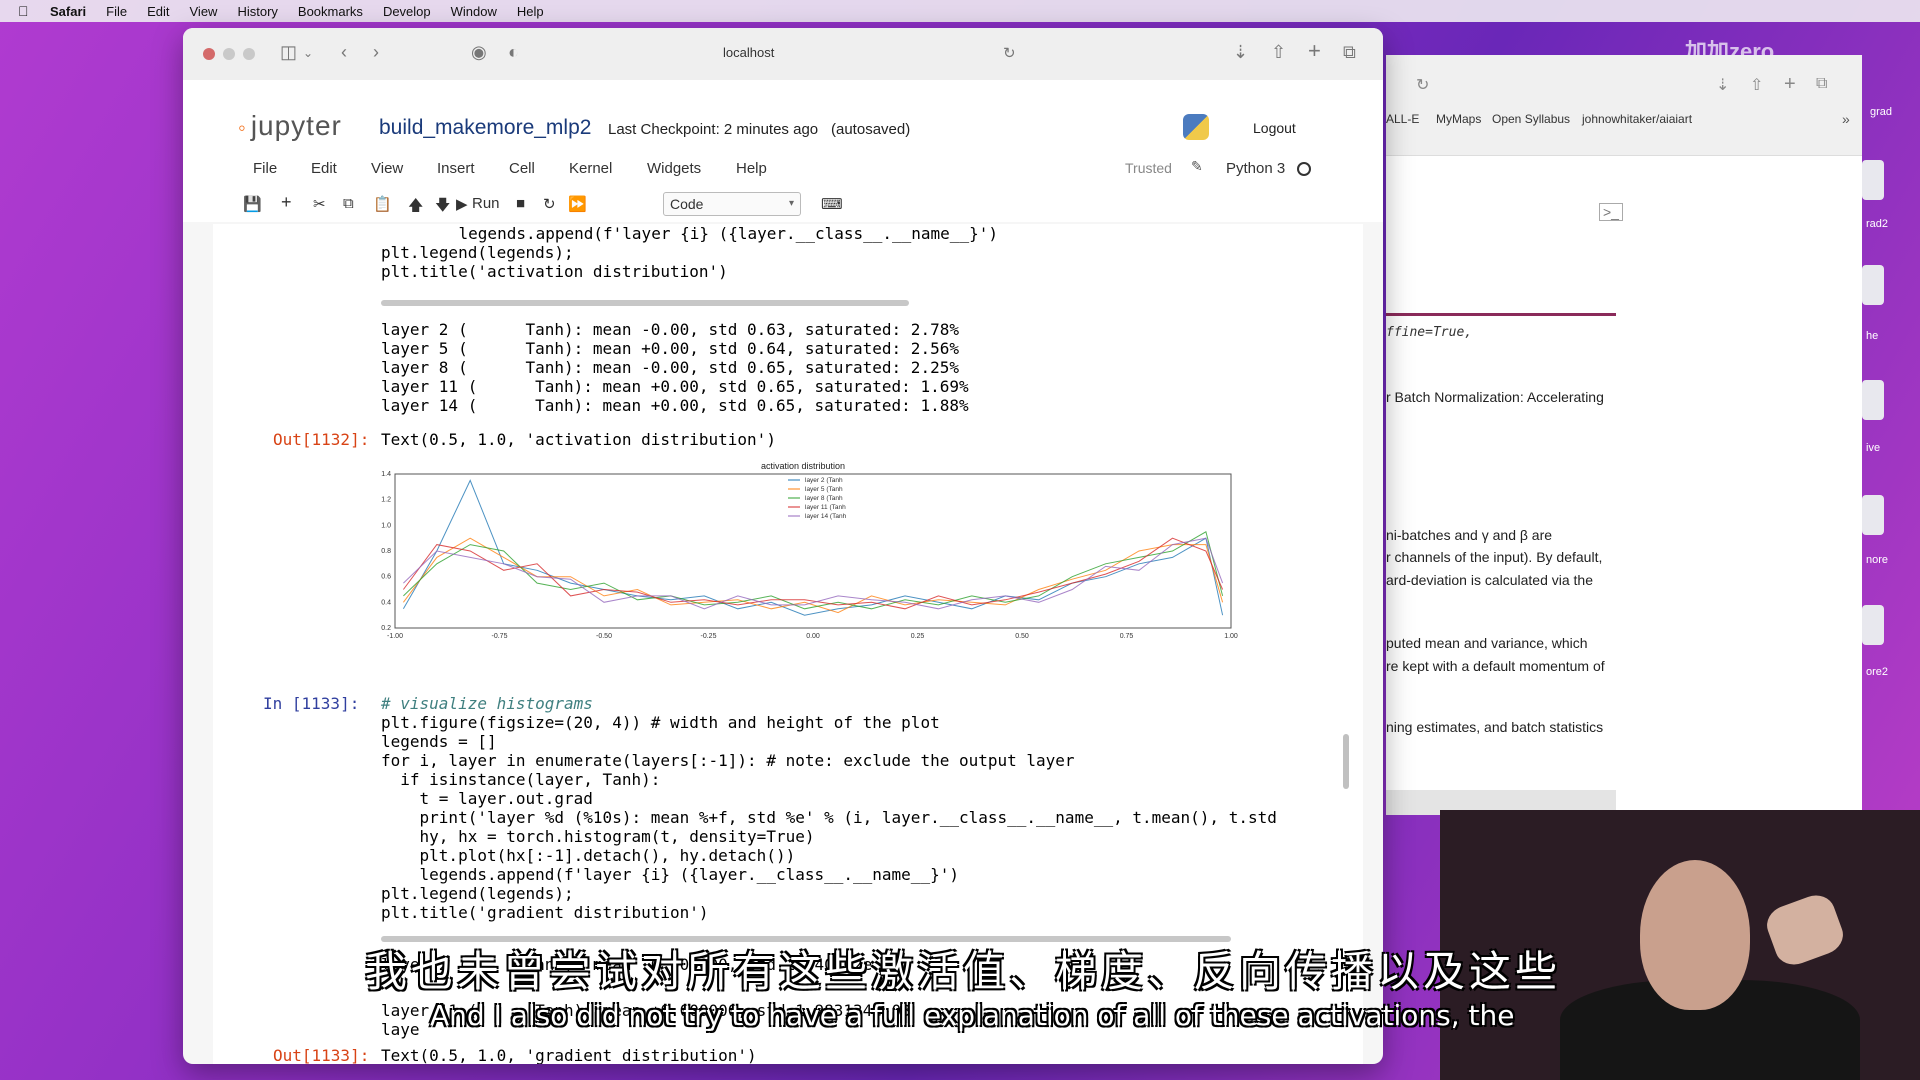 The width and height of the screenshot is (1920, 1080). What do you see at coordinates (319, 204) in the screenshot?
I see `cut-icon: ✂` at bounding box center [319, 204].